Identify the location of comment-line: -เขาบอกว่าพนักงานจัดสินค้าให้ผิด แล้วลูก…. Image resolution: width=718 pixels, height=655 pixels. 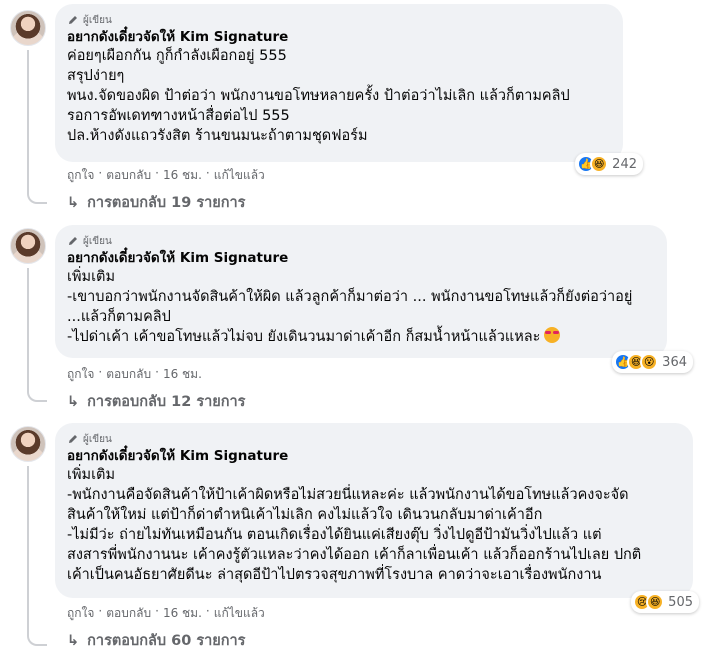
(350, 297).